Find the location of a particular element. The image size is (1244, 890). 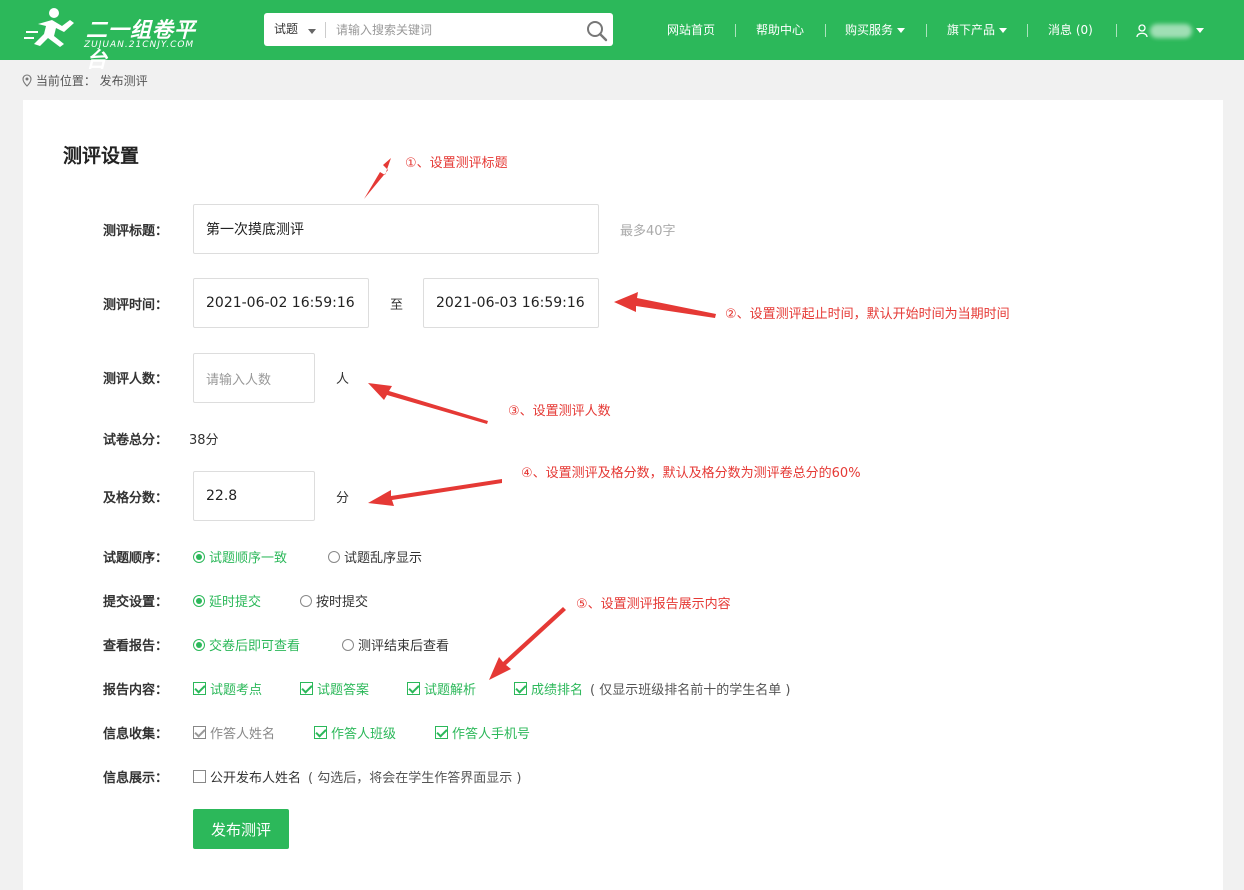

content-option-answers: 试题答案 is located at coordinates (334, 688).